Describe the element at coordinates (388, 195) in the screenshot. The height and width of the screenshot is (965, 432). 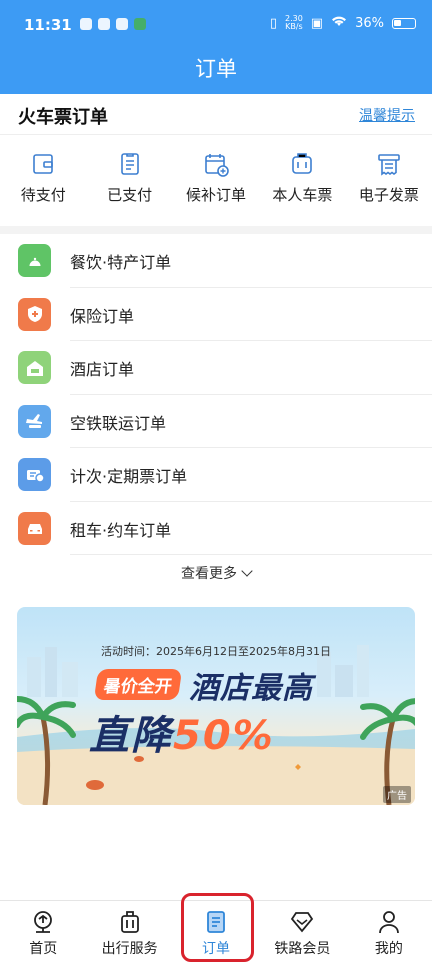
I see `quick-action-label: 电子发票` at that location.